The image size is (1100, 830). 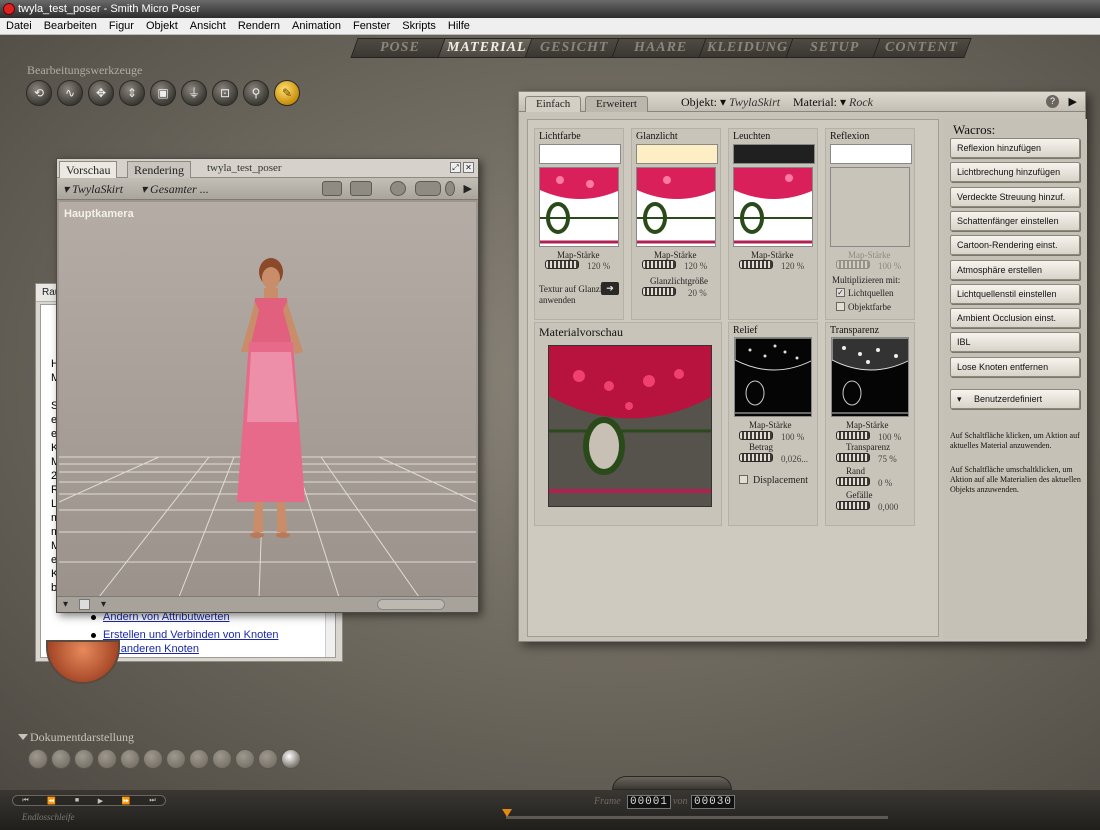 What do you see at coordinates (222, 759) in the screenshot?
I see `display-style-cartoon-lined-icon` at bounding box center [222, 759].